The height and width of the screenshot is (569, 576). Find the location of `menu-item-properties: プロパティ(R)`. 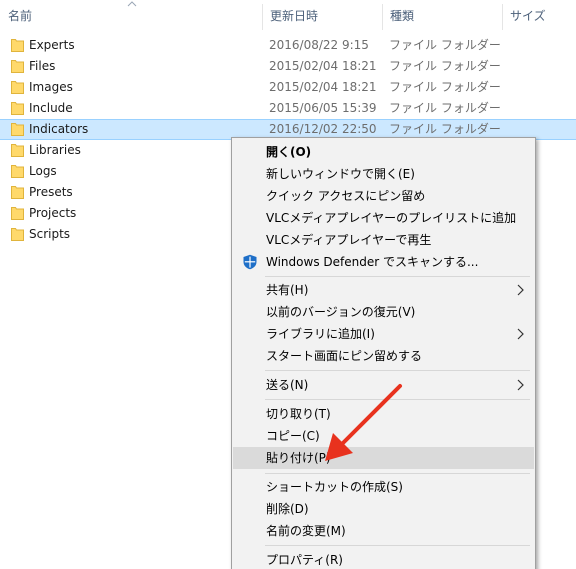

menu-item-properties: プロパティ(R) is located at coordinates (383, 559).